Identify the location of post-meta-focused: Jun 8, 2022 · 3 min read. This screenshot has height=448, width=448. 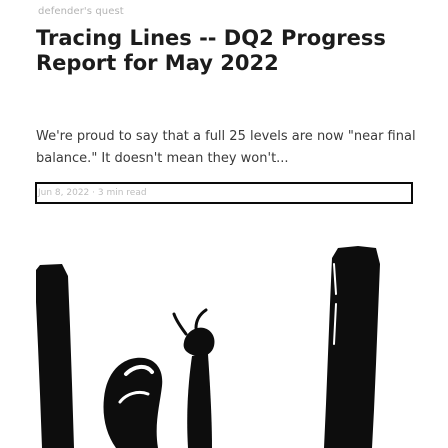
(224, 193).